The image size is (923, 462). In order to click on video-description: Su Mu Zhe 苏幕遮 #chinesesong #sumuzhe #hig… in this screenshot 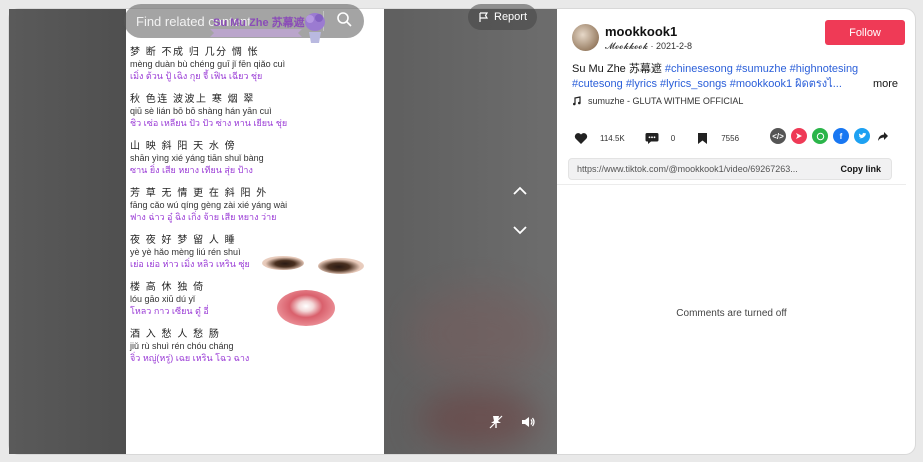, I will do `click(737, 77)`.